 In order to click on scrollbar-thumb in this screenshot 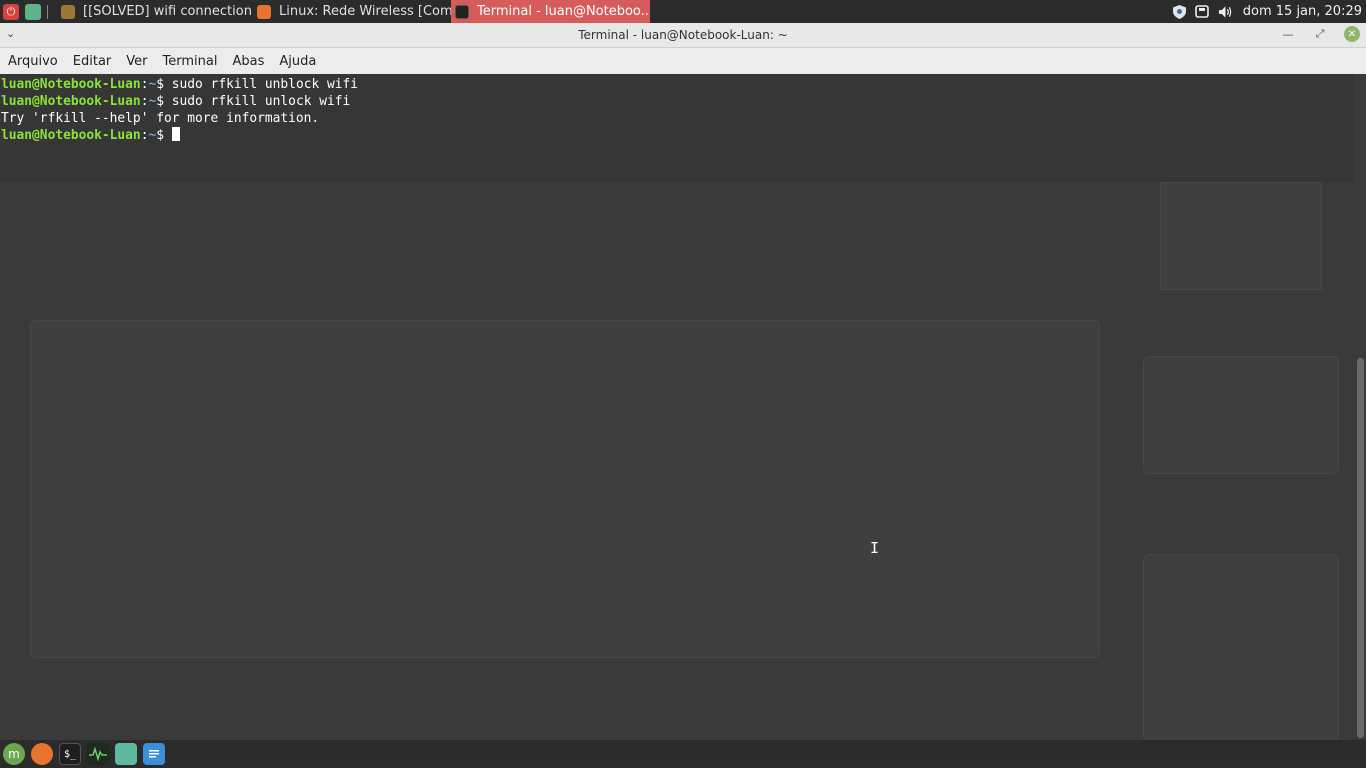, I will do `click(1360, 548)`.